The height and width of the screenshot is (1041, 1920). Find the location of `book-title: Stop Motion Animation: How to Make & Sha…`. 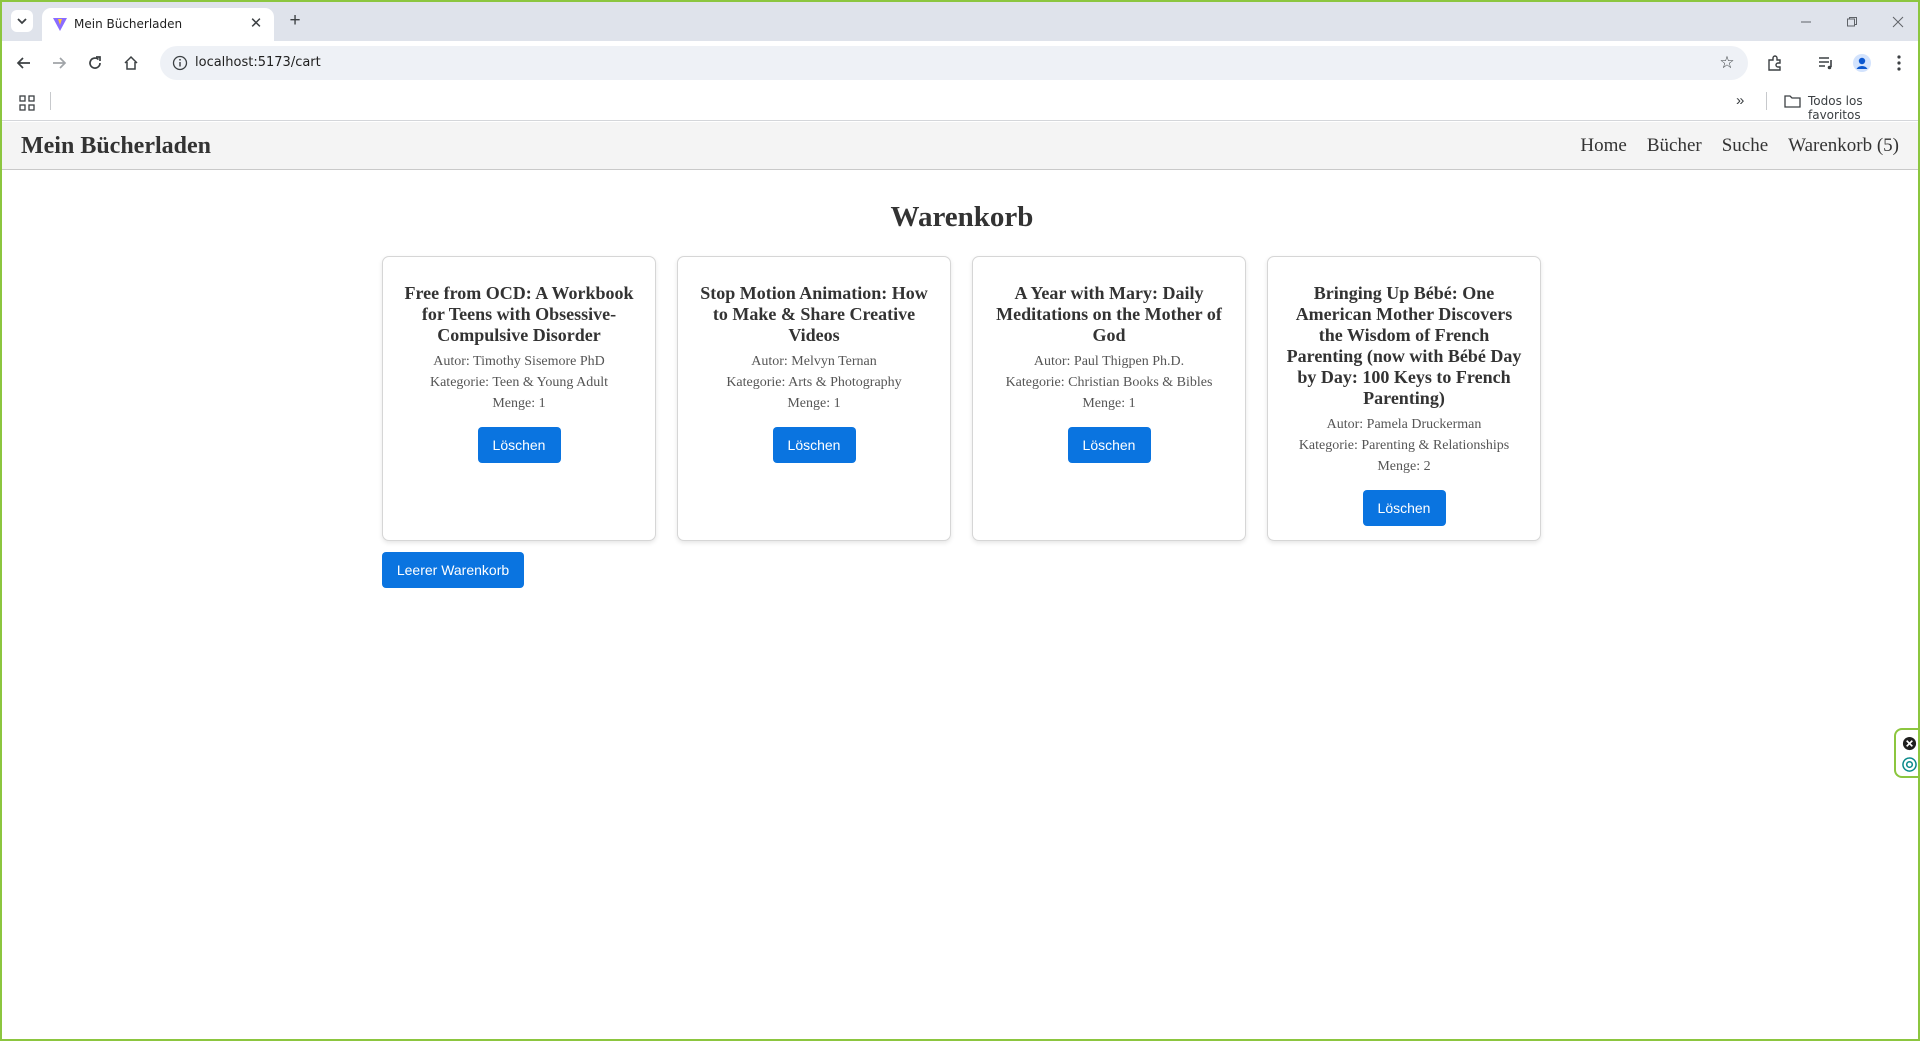

book-title: Stop Motion Animation: How to Make & Sha… is located at coordinates (814, 314).